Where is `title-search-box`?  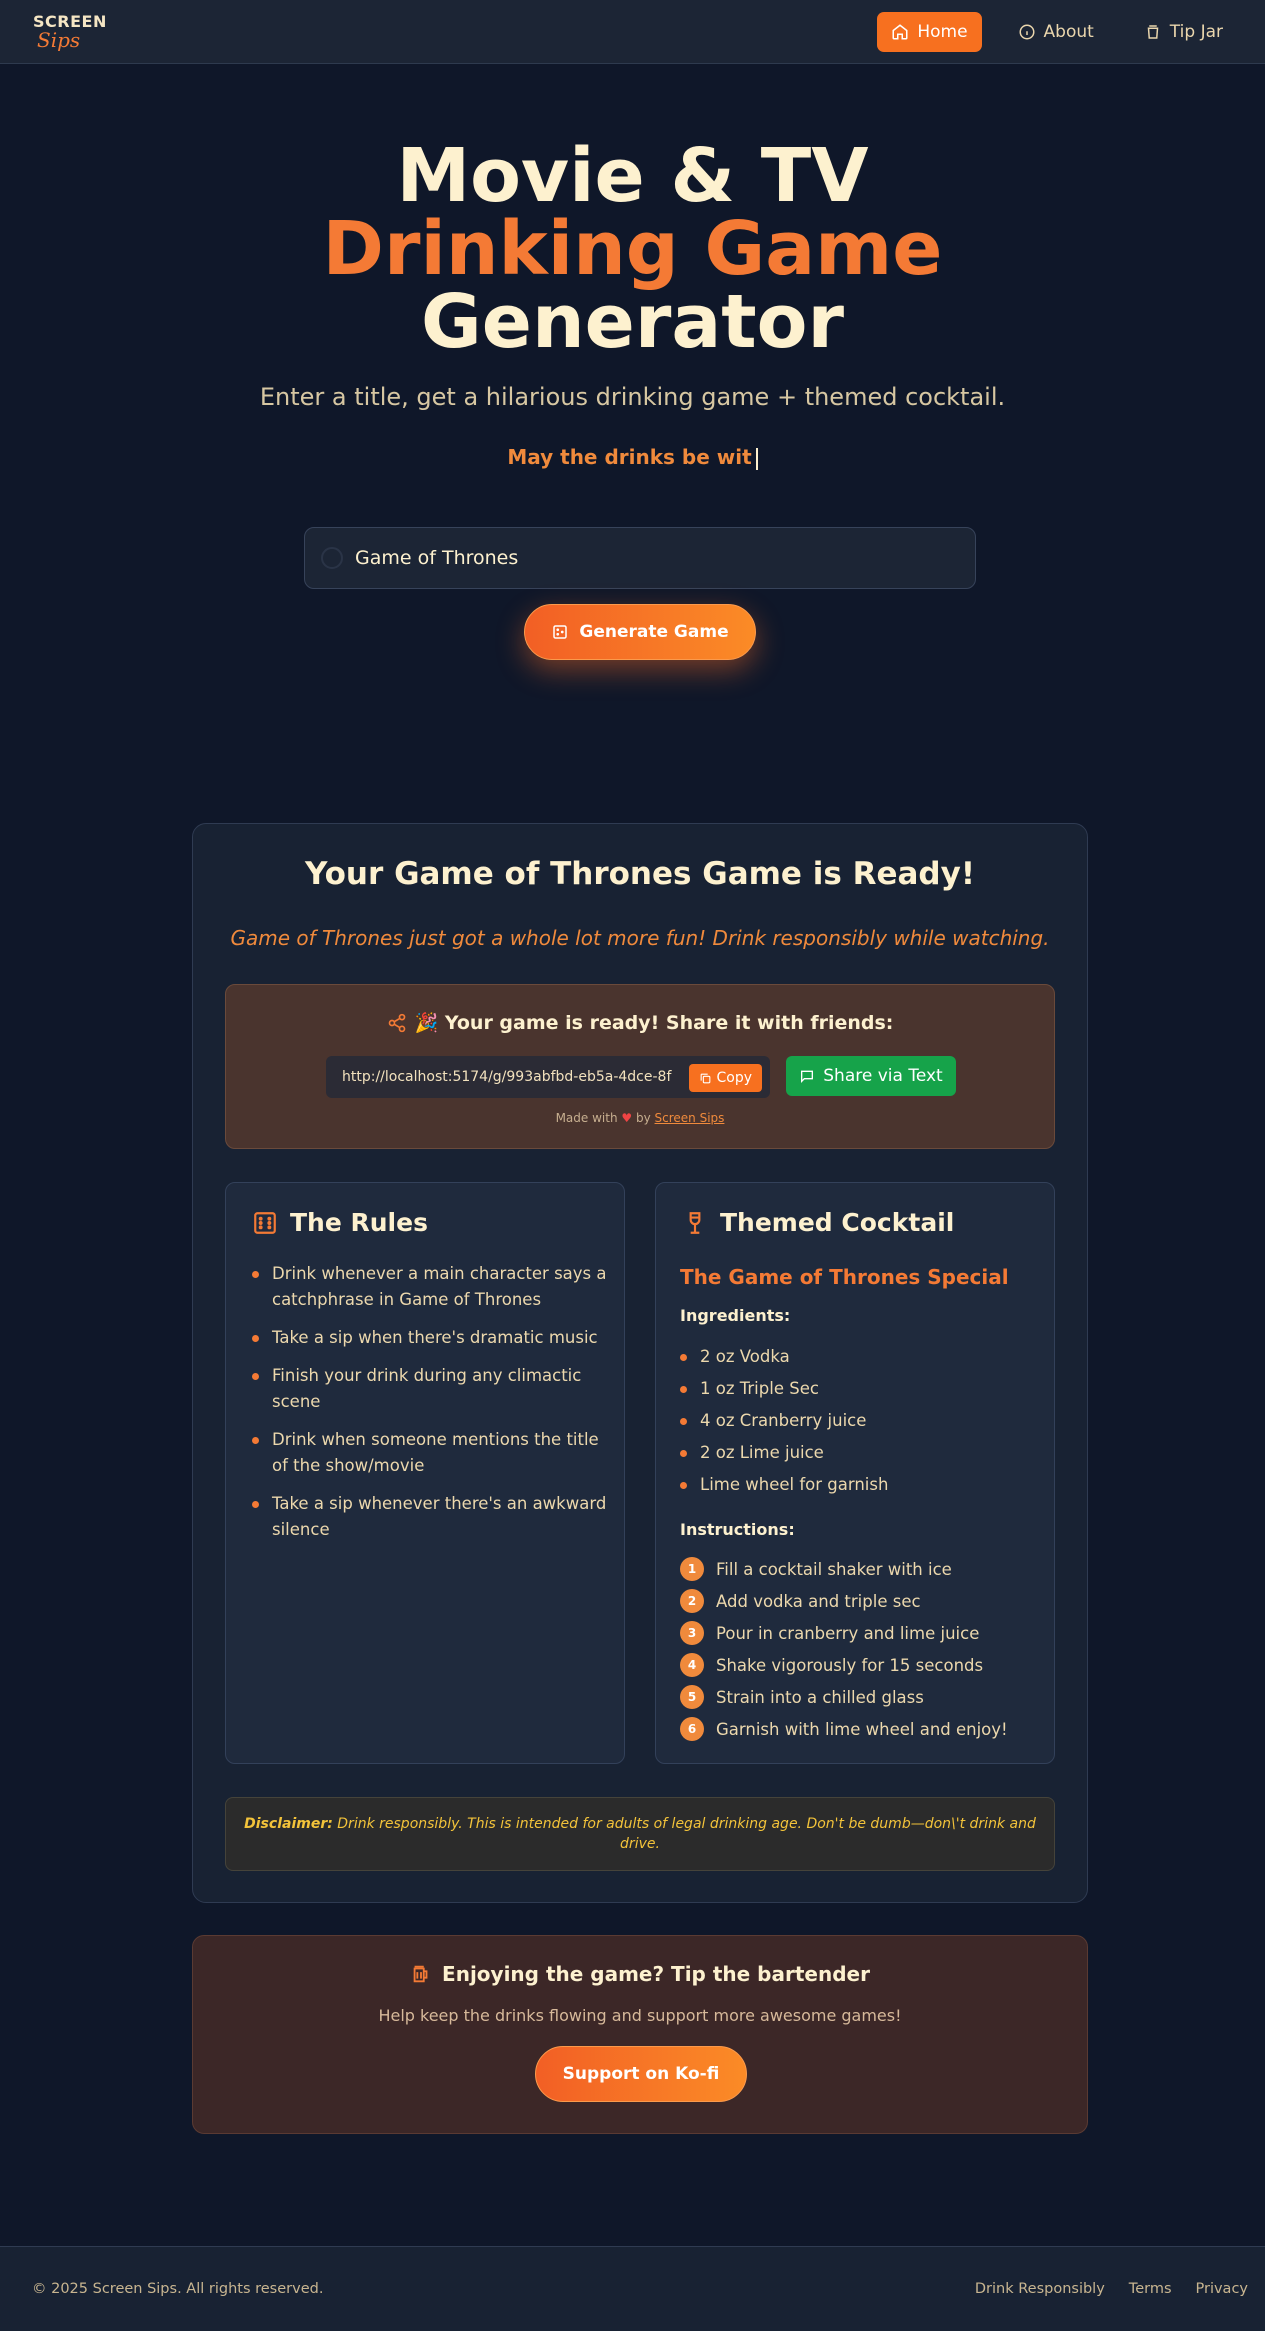
title-search-box is located at coordinates (640, 558).